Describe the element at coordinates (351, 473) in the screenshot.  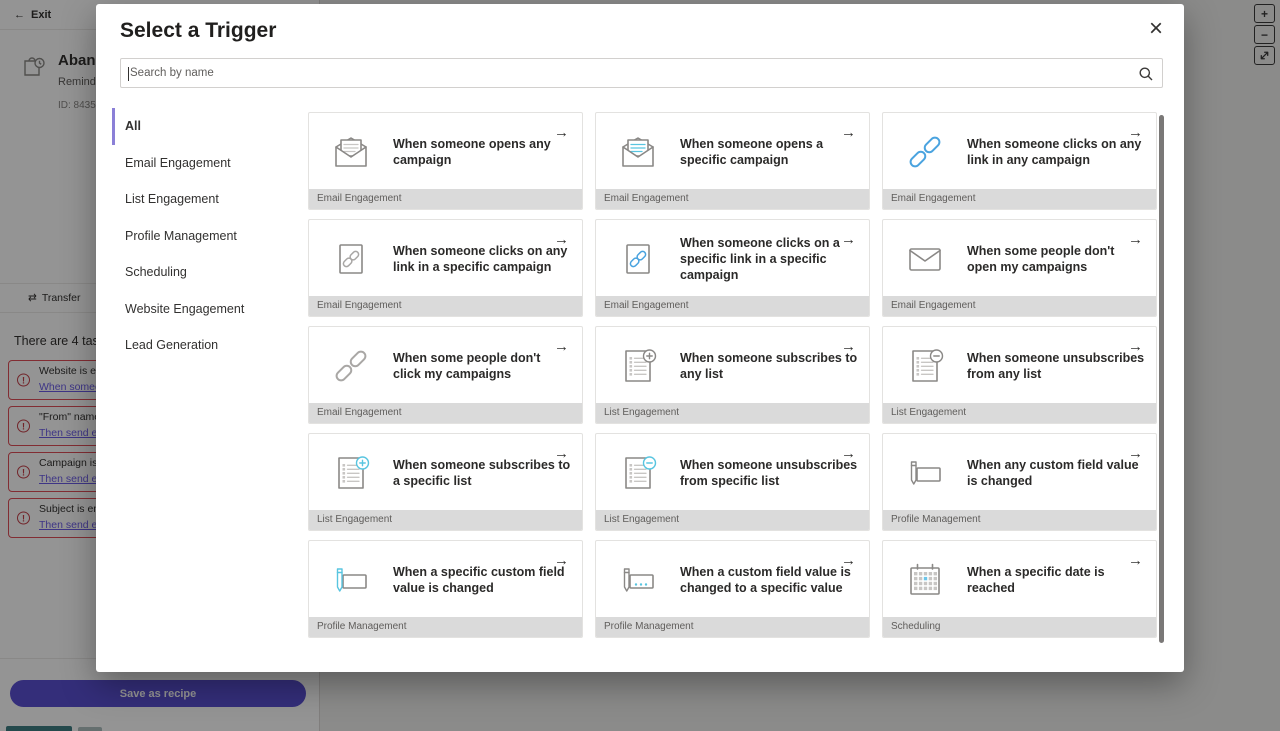
I see `list-plus-blue-icon` at that location.